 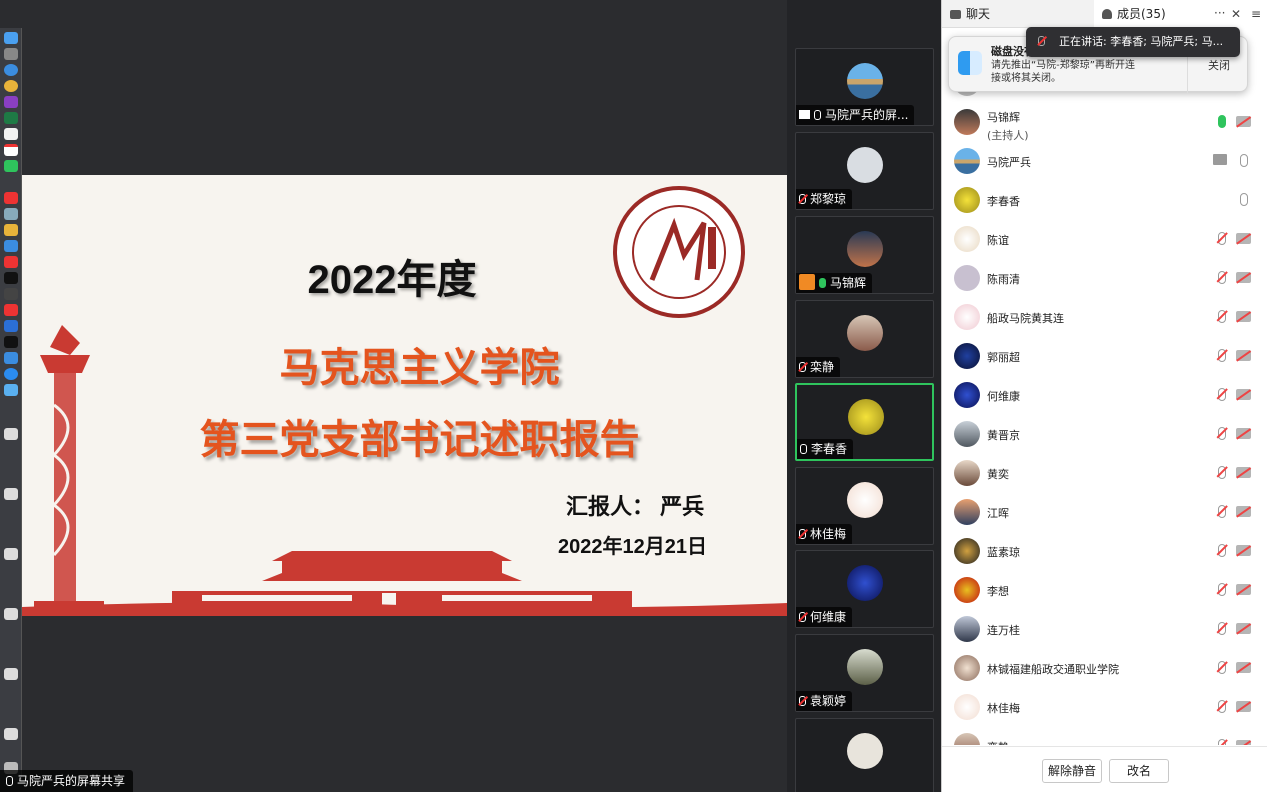 I want to click on terminal-icon, so click(x=11, y=278).